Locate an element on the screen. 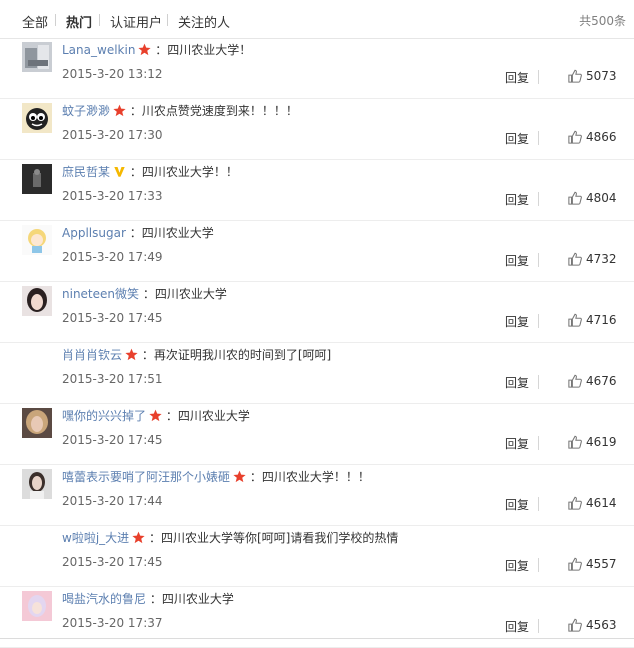  comment-line: Appllsugar ：四川农业大学 is located at coordinates (138, 232).